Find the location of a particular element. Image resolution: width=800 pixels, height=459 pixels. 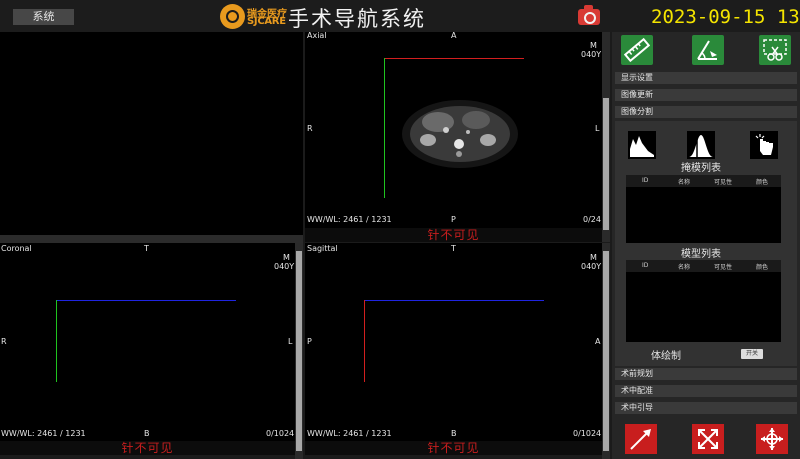

slice-index: 0/24 is located at coordinates (592, 219).